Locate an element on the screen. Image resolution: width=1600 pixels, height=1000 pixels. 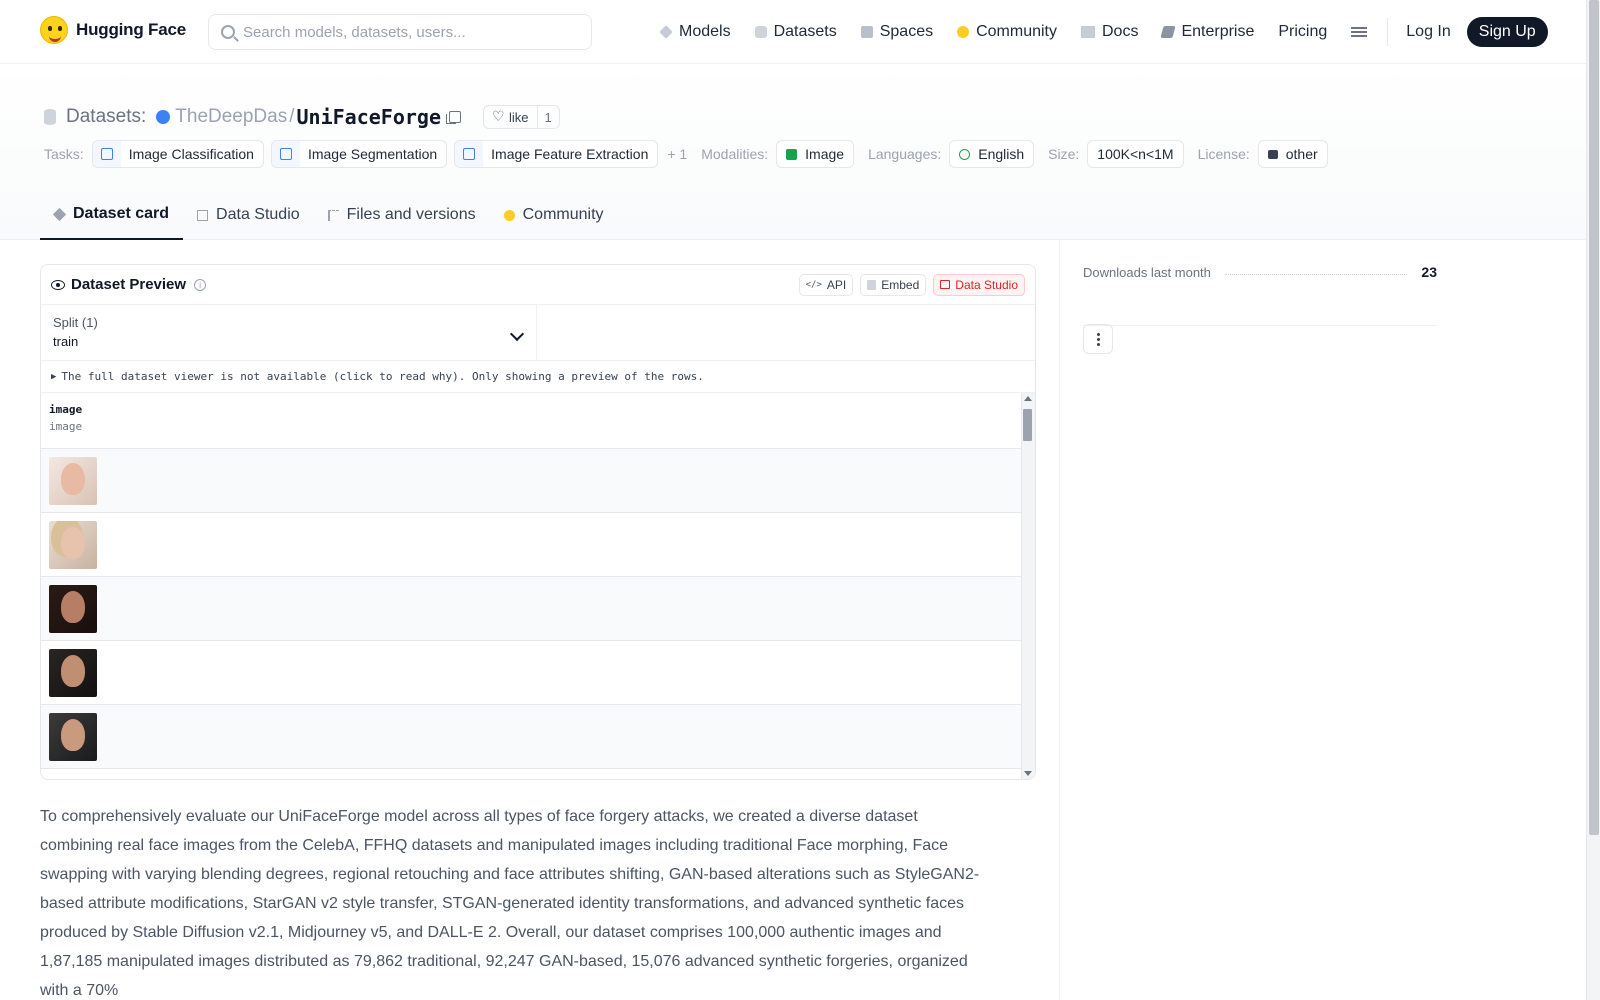
tag-label: other is located at coordinates (1301, 154).